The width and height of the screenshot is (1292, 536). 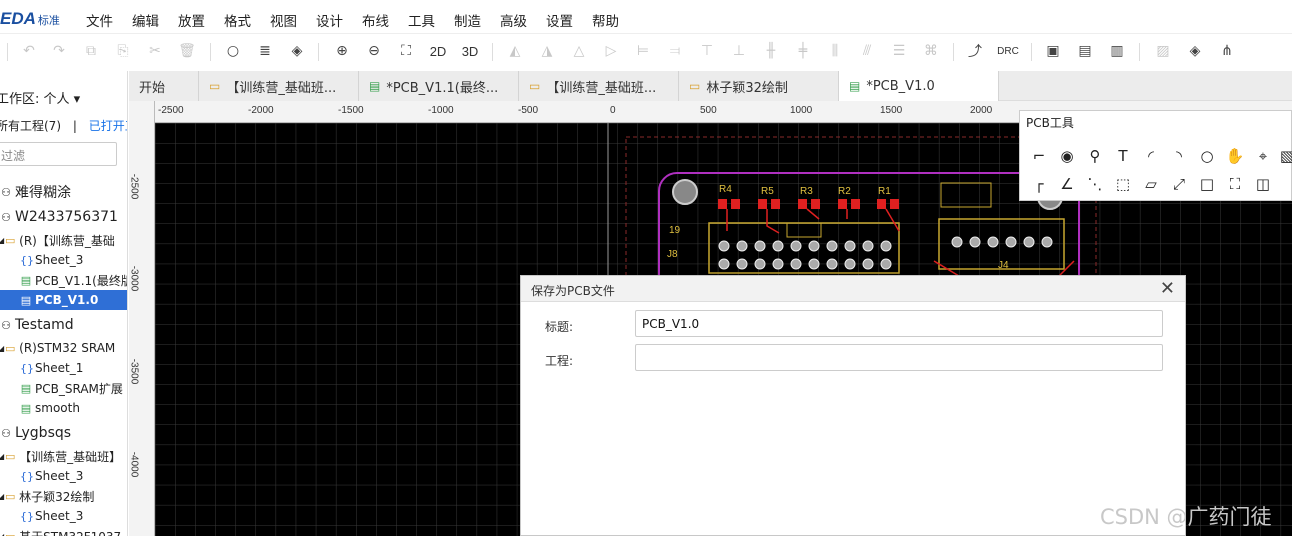 What do you see at coordinates (739, 51) in the screenshot?
I see `align-bottom-icon: ⊥` at bounding box center [739, 51].